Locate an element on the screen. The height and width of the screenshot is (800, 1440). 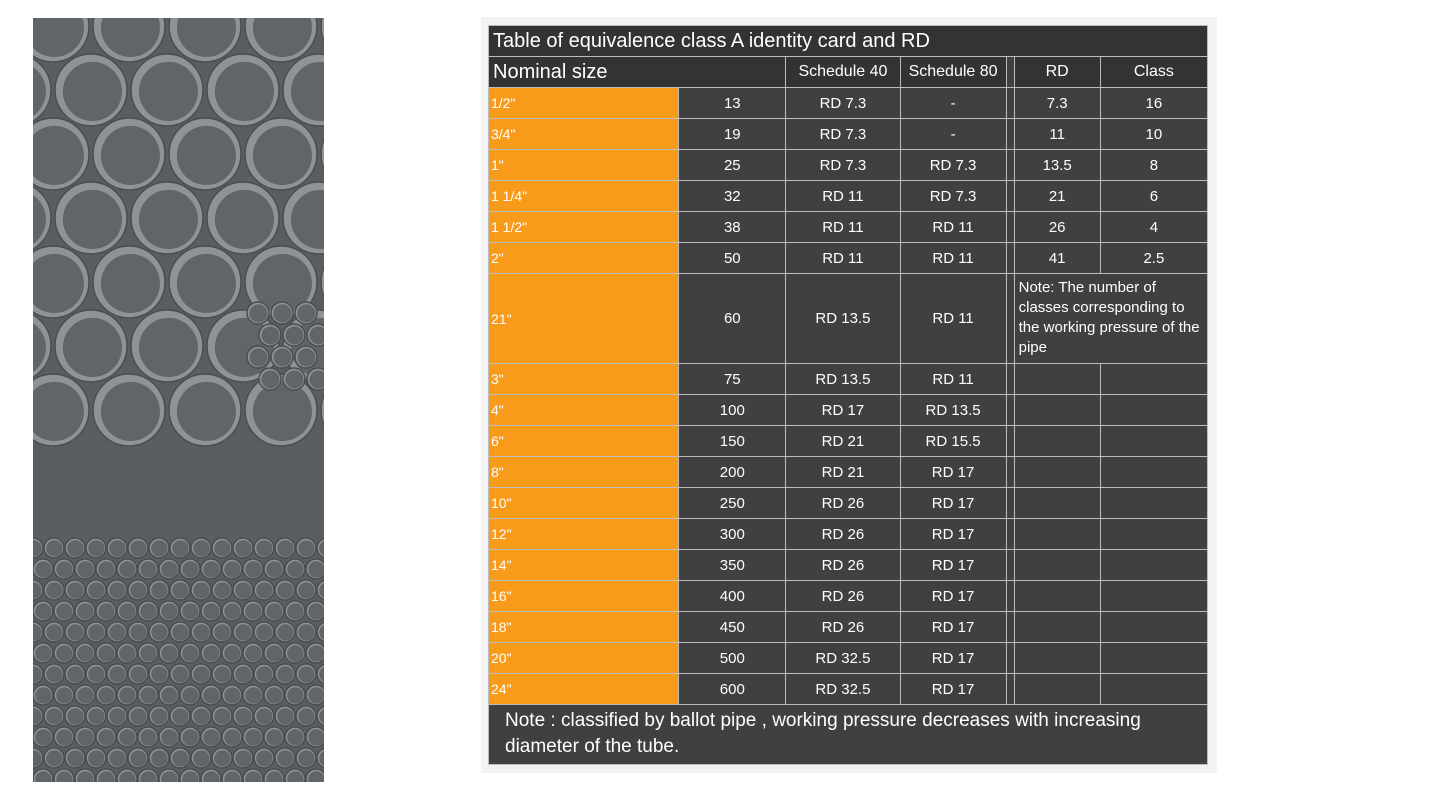
nominal-size-cell: 8" is located at coordinates (583, 472).